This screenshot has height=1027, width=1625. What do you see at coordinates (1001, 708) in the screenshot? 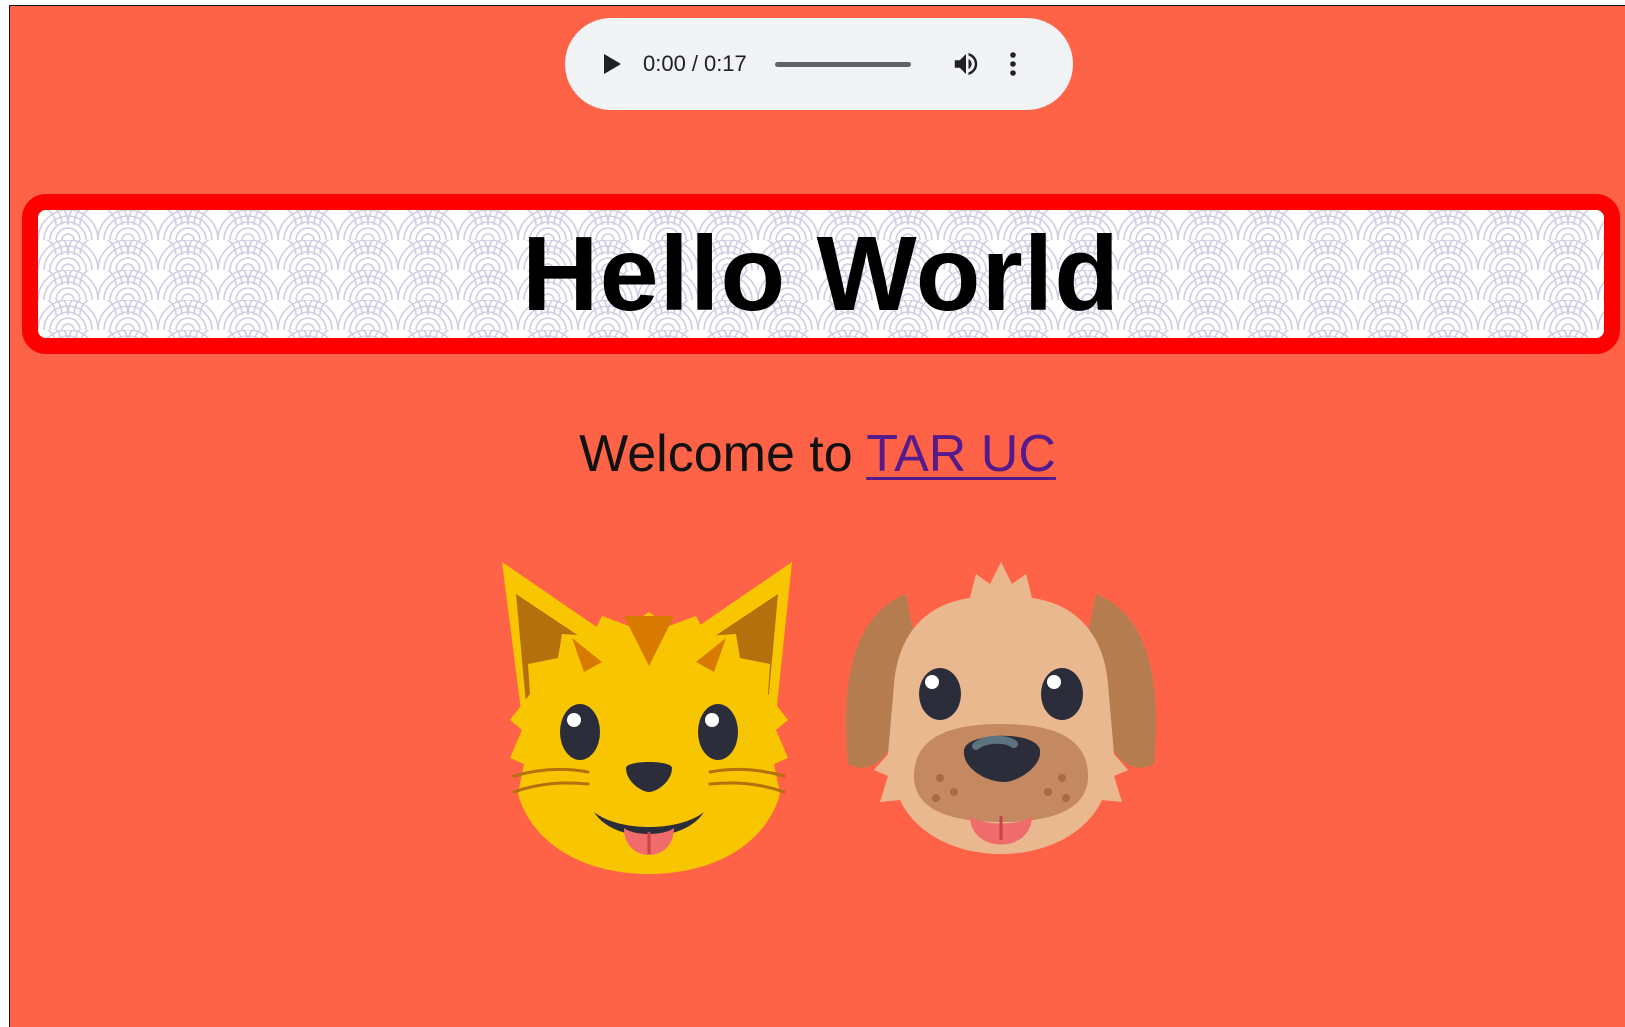
I see `dog-face-emoji` at bounding box center [1001, 708].